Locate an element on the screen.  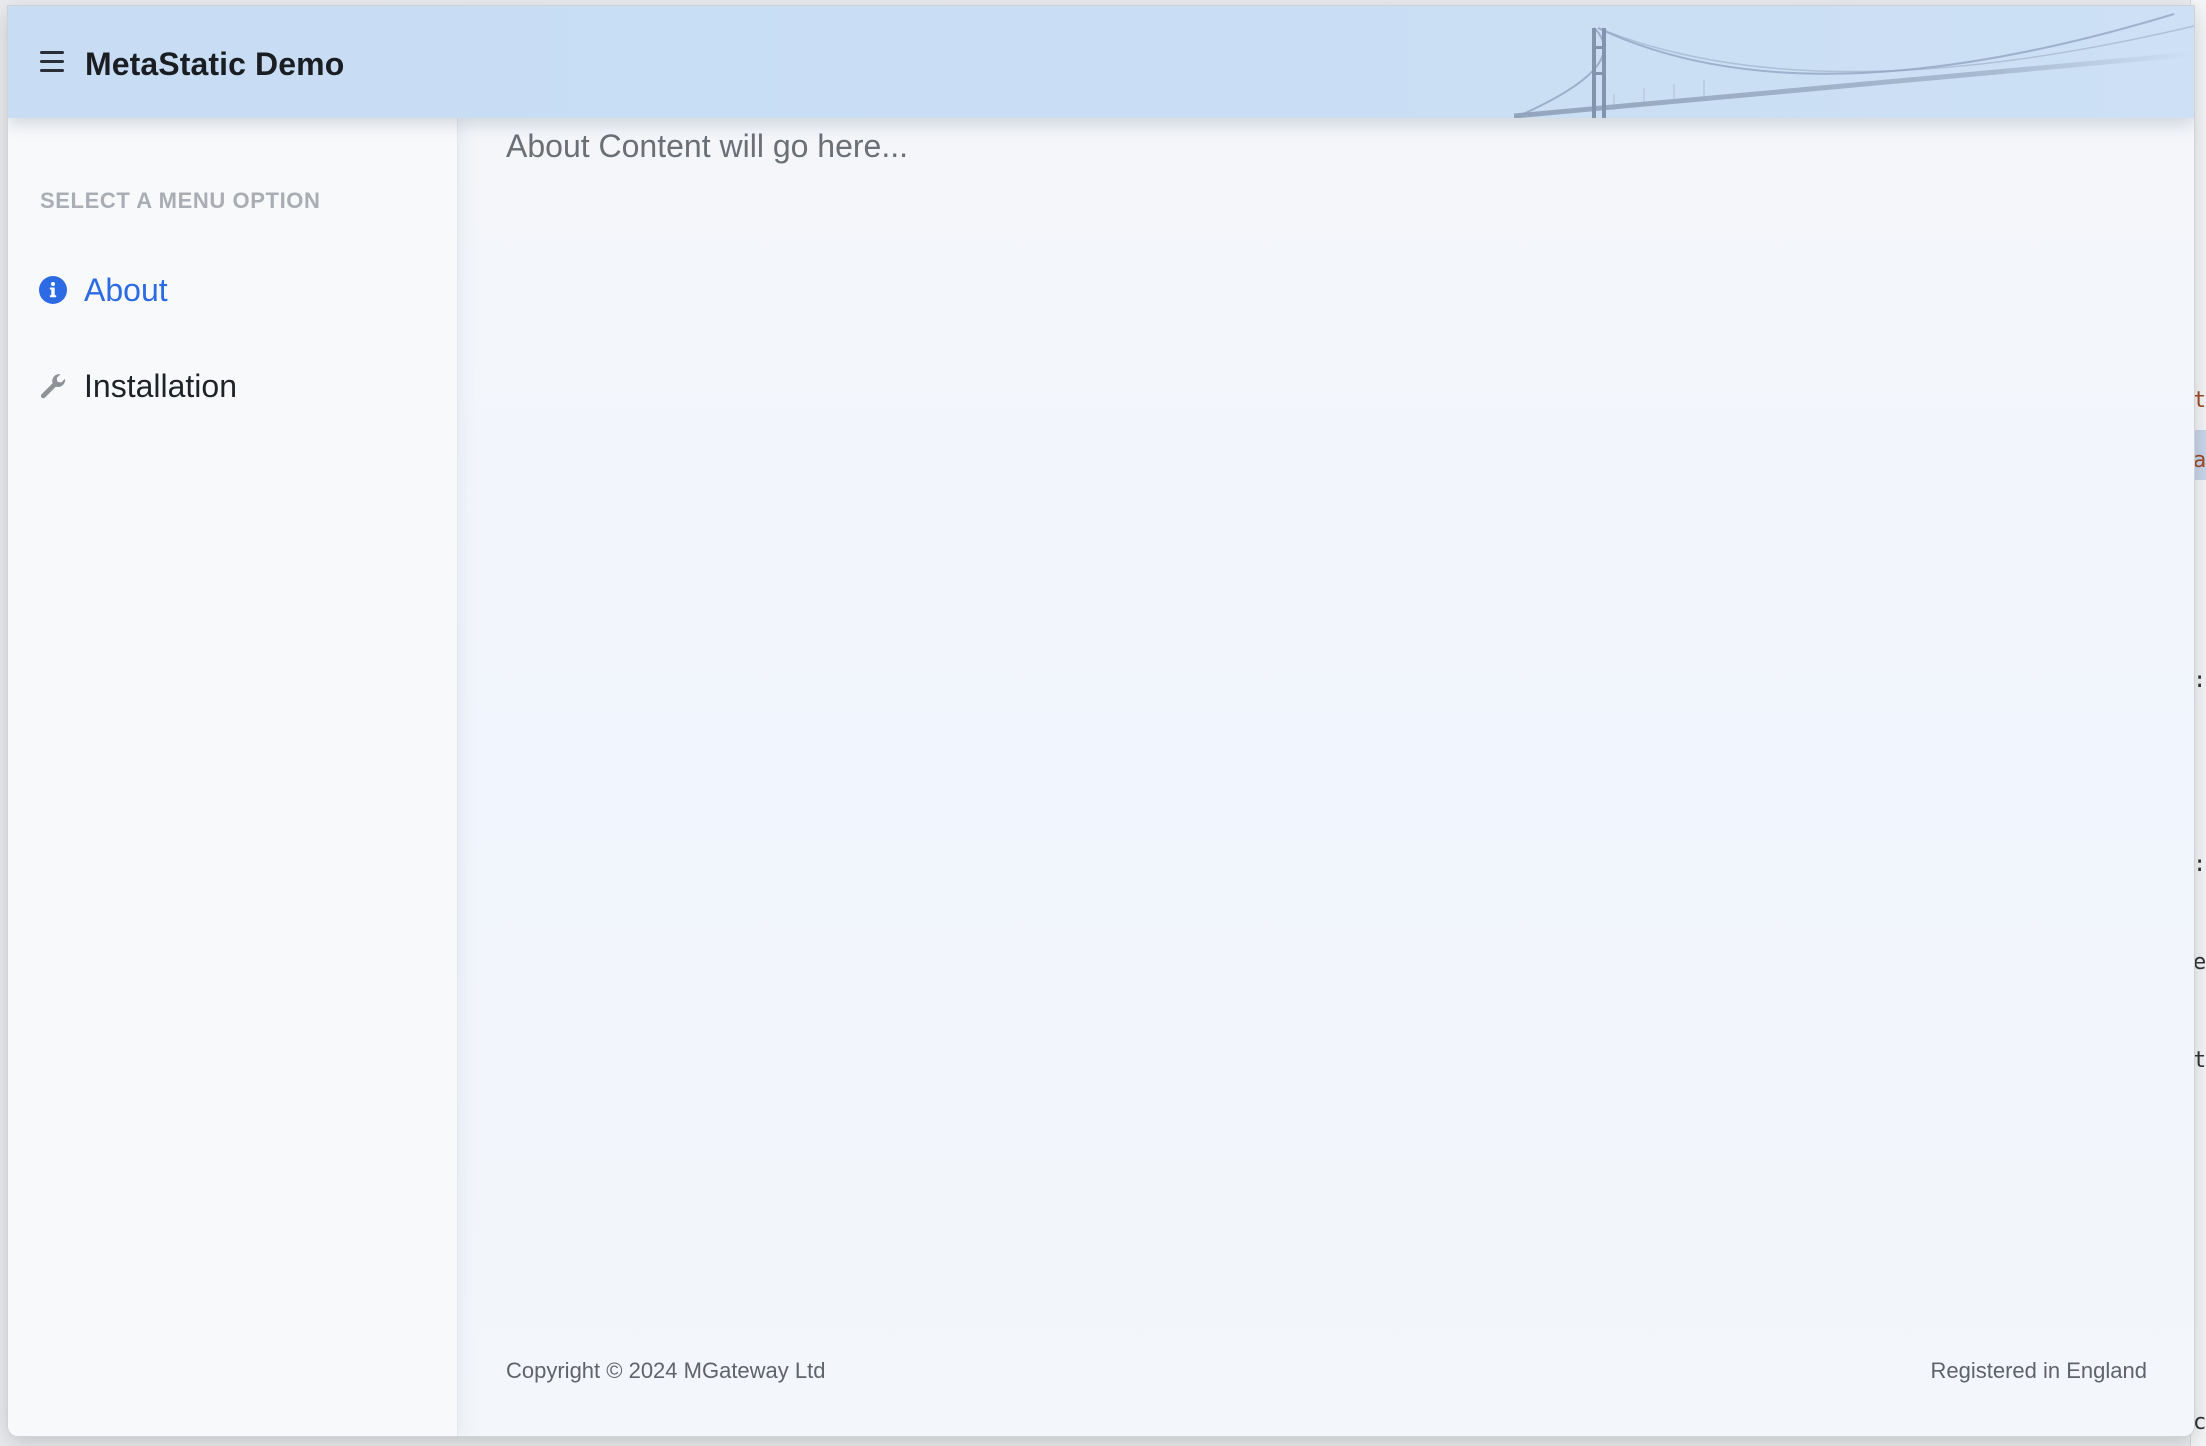
info-circle-icon is located at coordinates (53, 290).